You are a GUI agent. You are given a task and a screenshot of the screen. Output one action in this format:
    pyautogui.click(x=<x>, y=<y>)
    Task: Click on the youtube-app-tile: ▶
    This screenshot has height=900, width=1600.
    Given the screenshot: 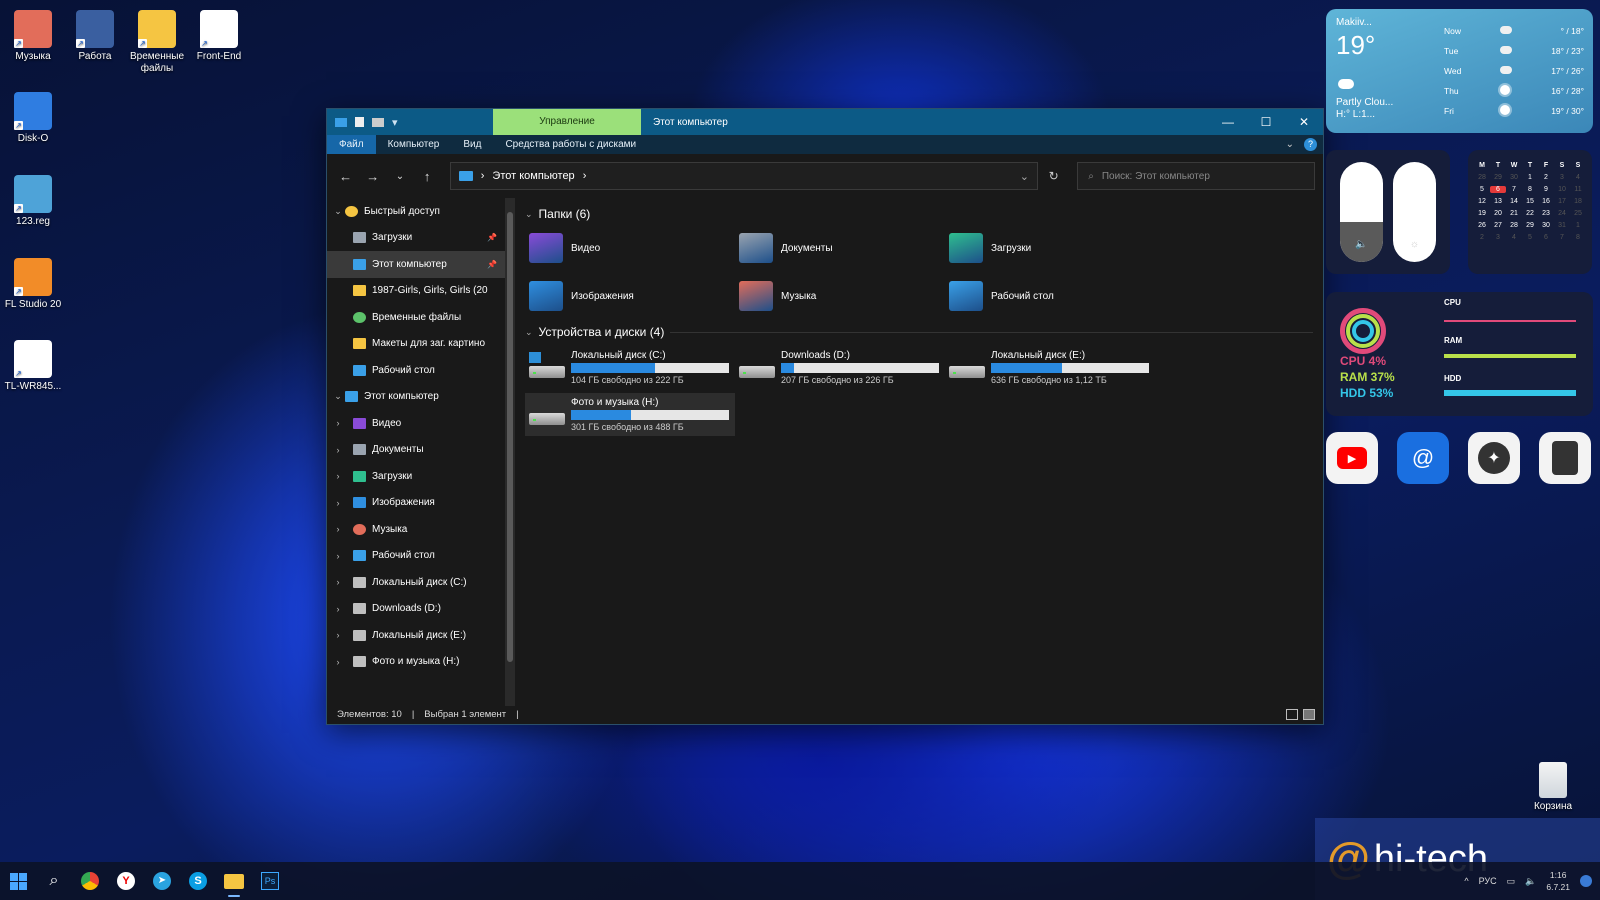 What is the action you would take?
    pyautogui.click(x=1352, y=458)
    